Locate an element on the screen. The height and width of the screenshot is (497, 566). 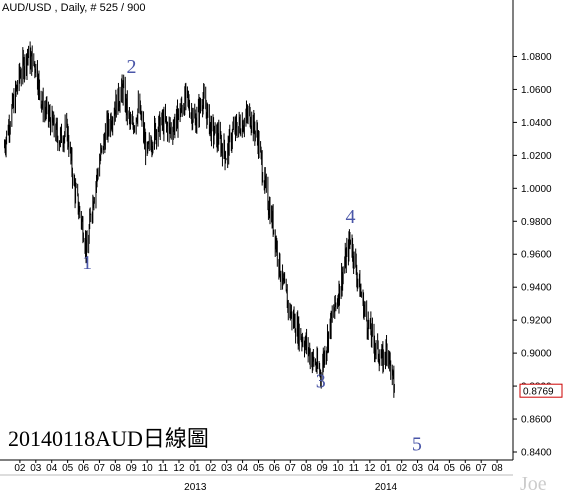
wave-label-2: 2 is located at coordinates (132, 67).